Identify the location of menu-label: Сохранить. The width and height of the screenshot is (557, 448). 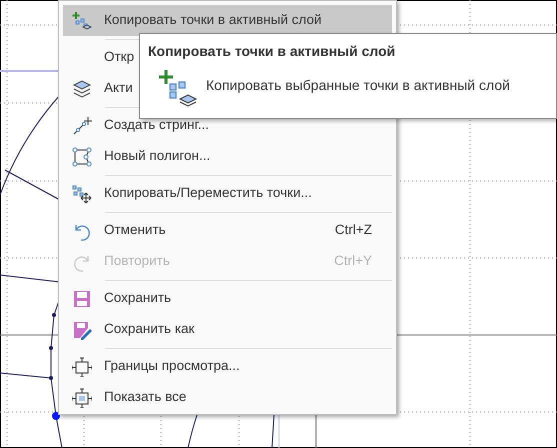
(138, 298).